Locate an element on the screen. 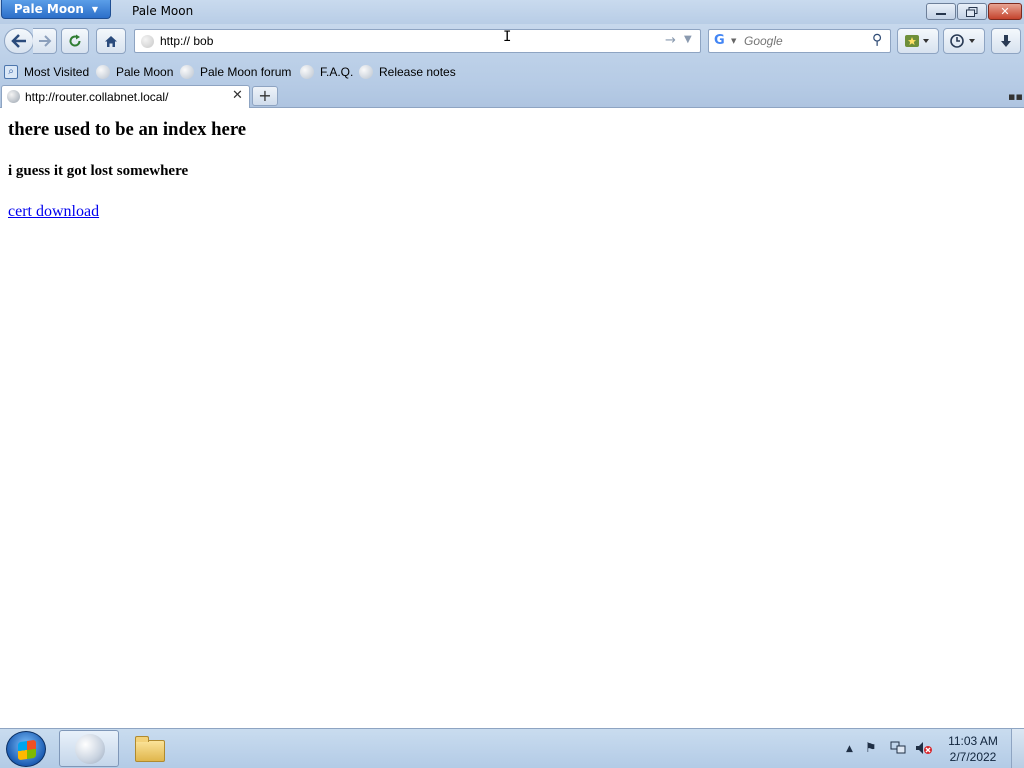 The height and width of the screenshot is (768, 1024). start-button is located at coordinates (26, 749).